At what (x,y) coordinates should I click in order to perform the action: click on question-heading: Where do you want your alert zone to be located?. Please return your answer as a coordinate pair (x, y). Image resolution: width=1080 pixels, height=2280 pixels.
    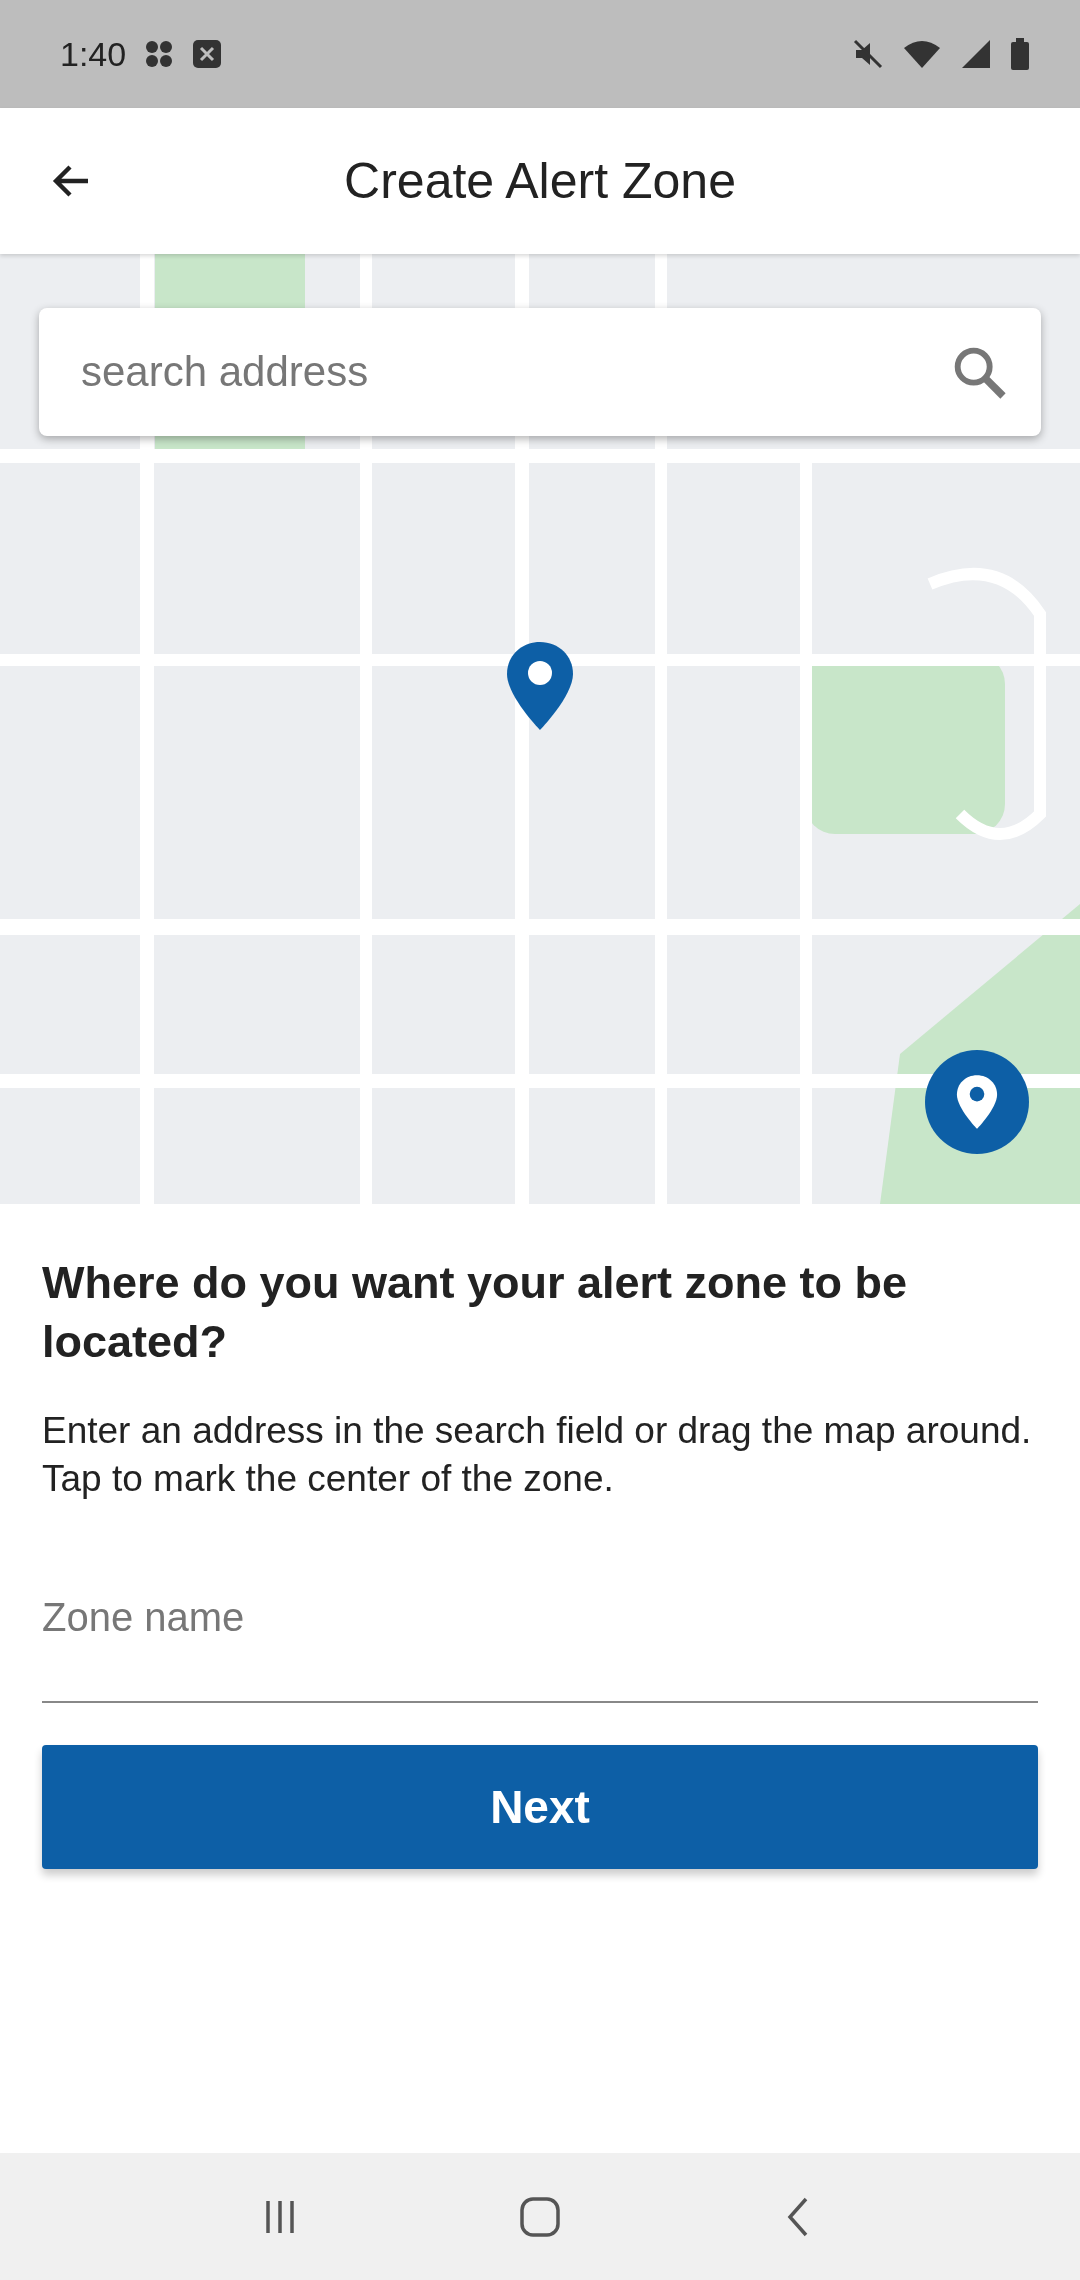
    Looking at the image, I should click on (475, 1312).